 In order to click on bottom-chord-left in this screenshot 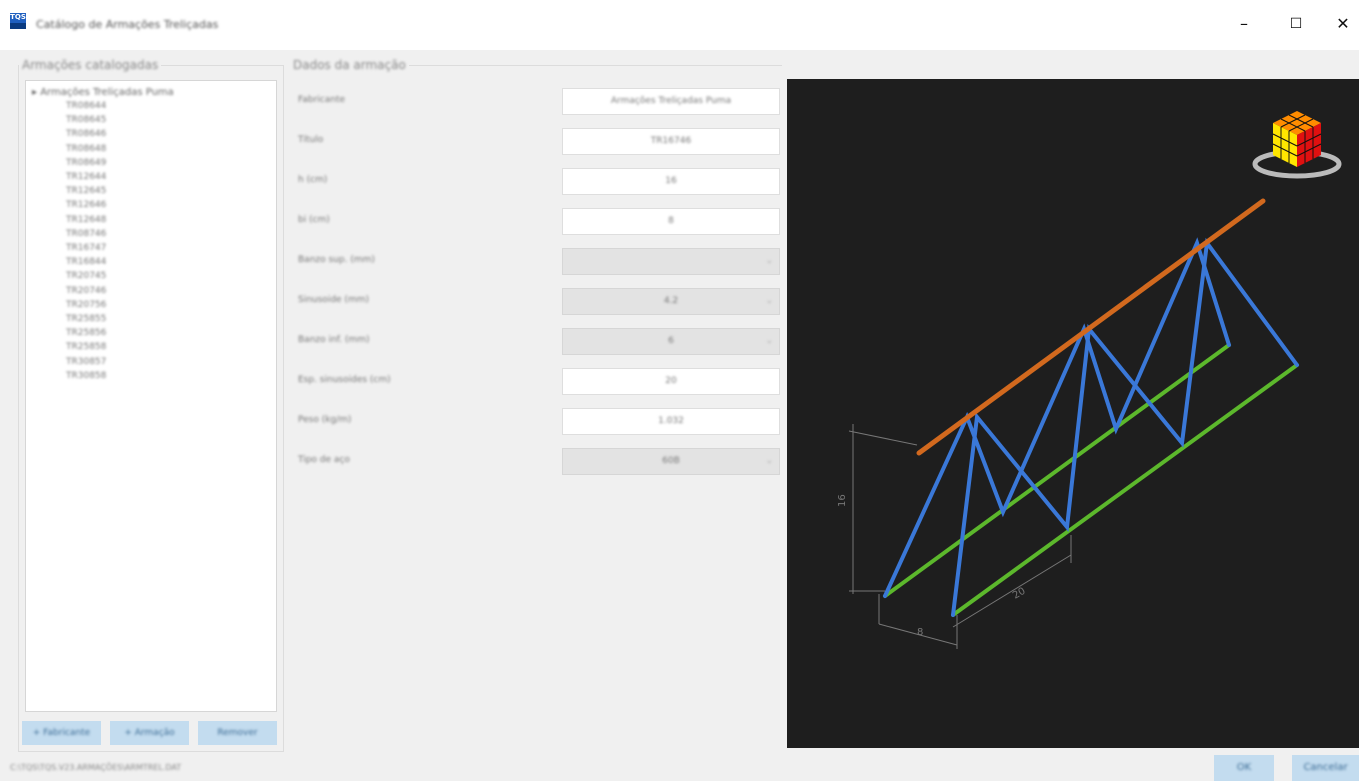, I will do `click(1057, 470)`.